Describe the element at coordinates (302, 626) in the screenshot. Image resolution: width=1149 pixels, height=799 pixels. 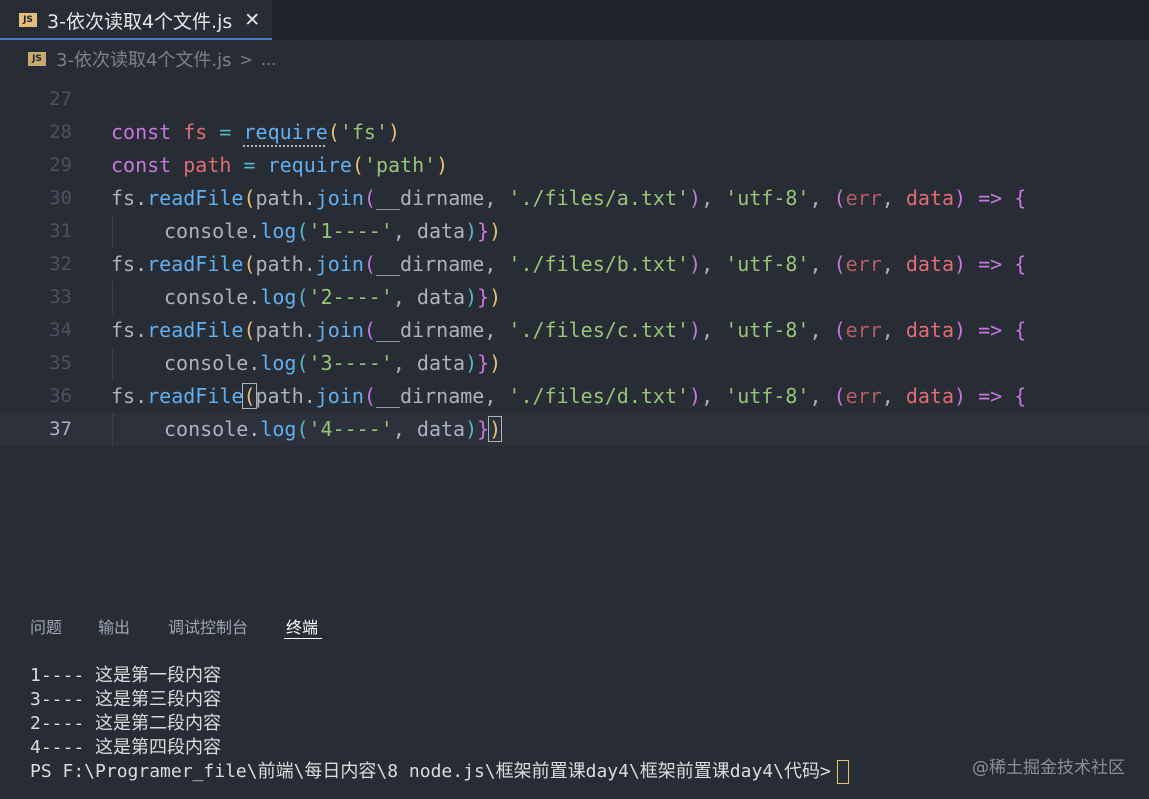
I see `panel-tab: 终端` at that location.